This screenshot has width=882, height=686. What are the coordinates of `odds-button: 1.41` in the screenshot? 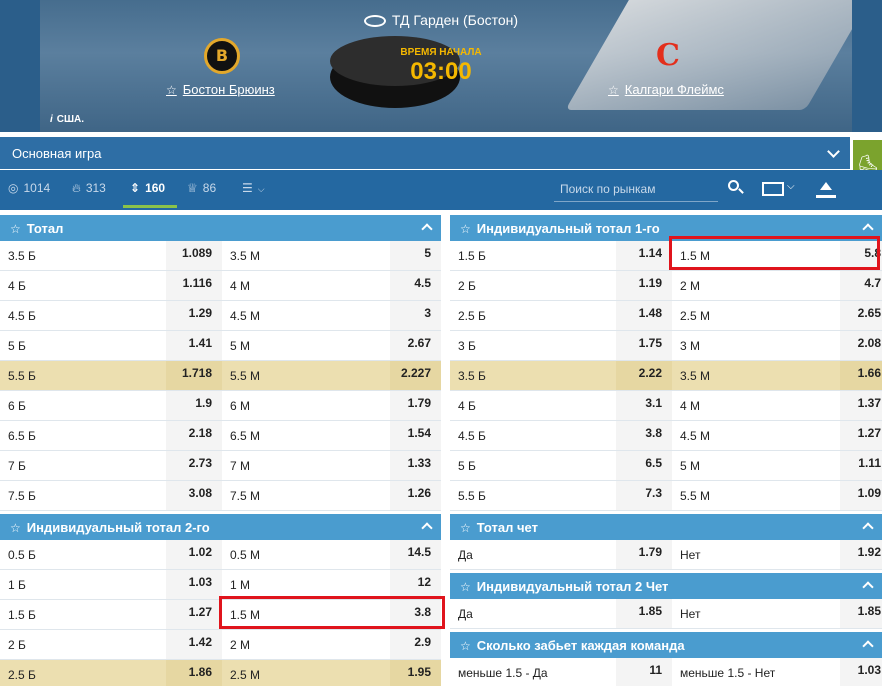 It's located at (194, 345).